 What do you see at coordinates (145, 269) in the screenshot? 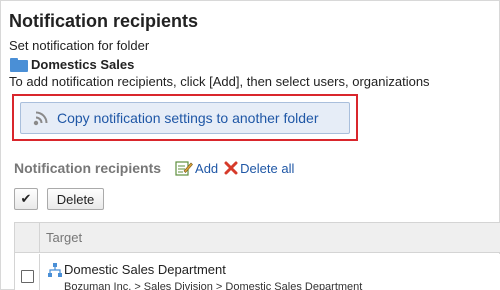
I see `organization-name: Domestic Sales Department` at bounding box center [145, 269].